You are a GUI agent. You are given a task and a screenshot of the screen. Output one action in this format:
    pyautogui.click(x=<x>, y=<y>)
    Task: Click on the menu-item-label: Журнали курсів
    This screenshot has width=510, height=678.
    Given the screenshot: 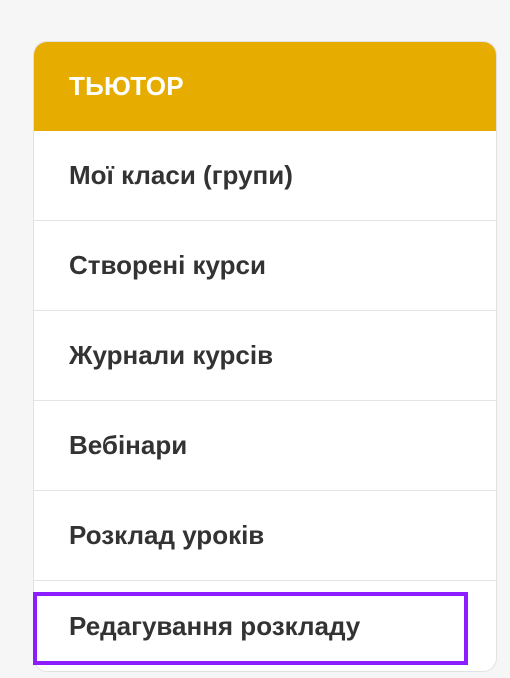 What is the action you would take?
    pyautogui.click(x=171, y=355)
    